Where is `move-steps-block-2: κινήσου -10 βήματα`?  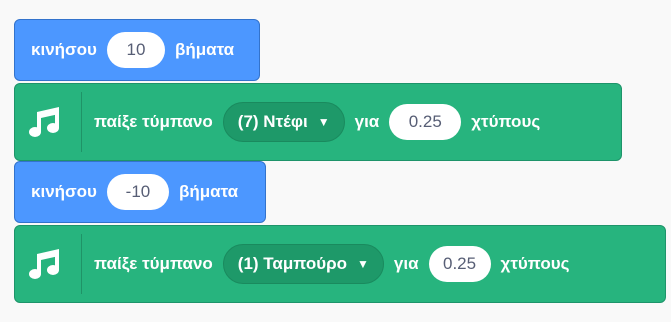
move-steps-block-2: κινήσου -10 βήματα is located at coordinates (140, 192).